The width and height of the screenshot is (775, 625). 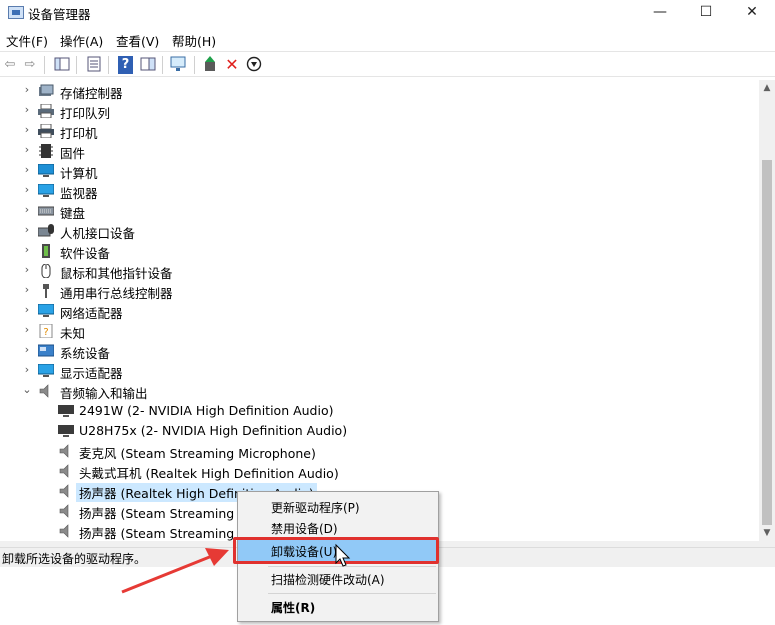 What do you see at coordinates (27, 40) in the screenshot?
I see `menu-file: 文件(F)` at bounding box center [27, 40].